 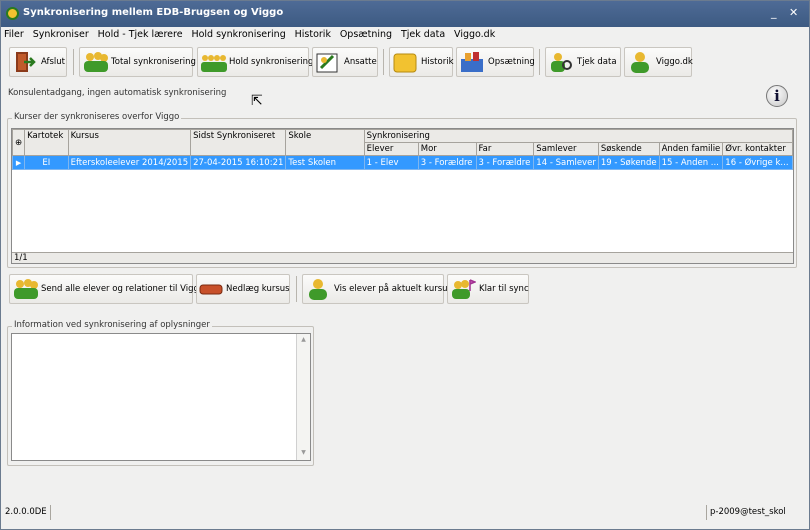 I want to click on pager: 1/1, so click(x=402, y=257).